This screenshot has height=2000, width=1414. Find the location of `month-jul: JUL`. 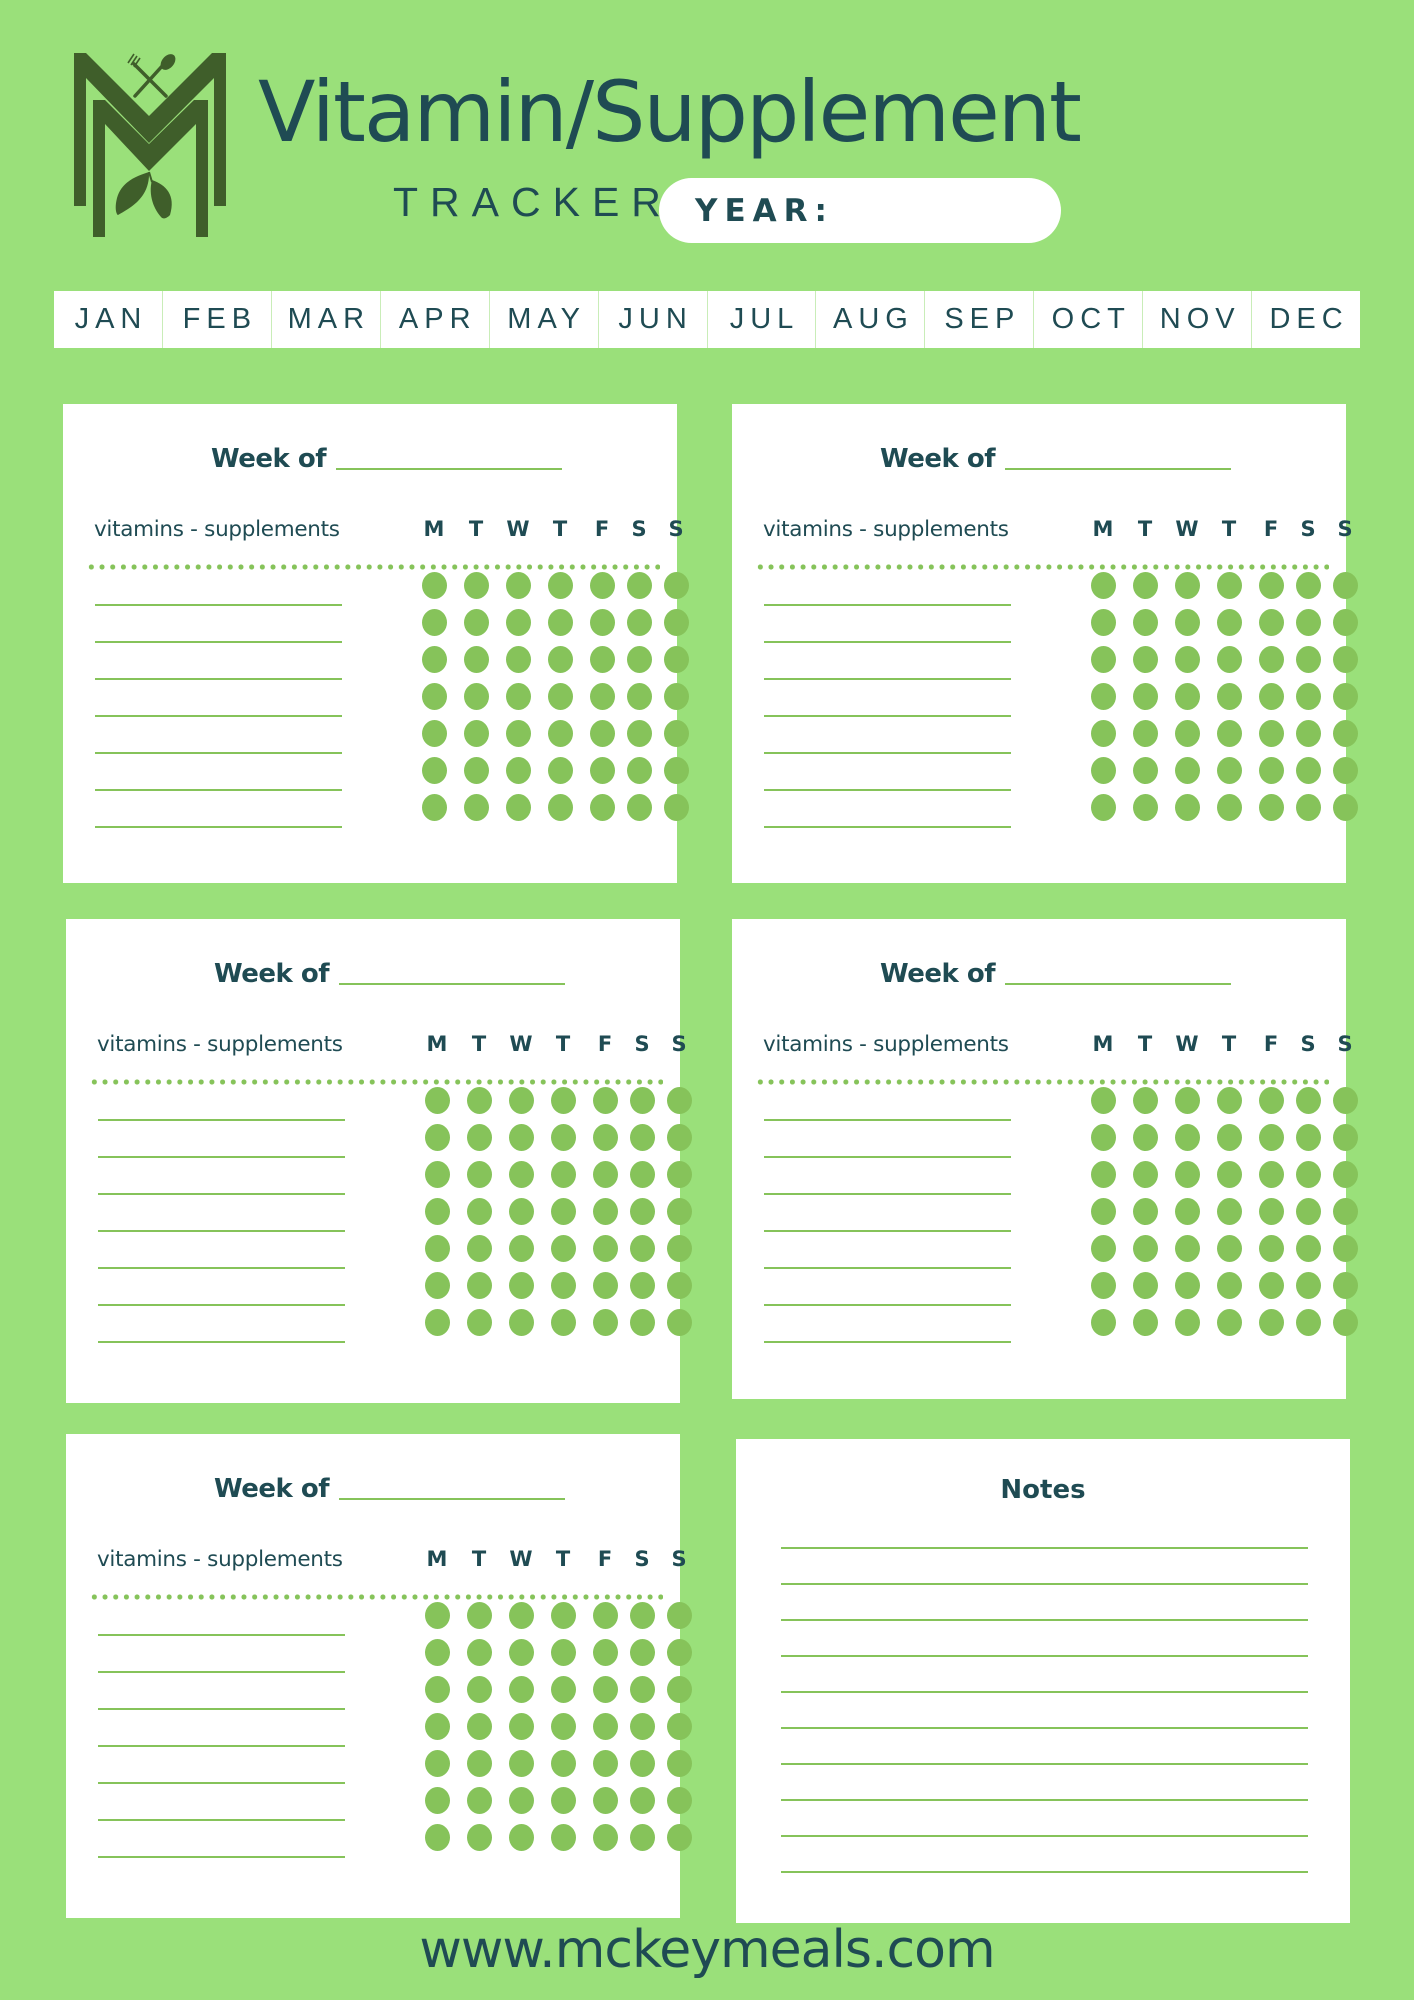

month-jul: JUL is located at coordinates (762, 319).